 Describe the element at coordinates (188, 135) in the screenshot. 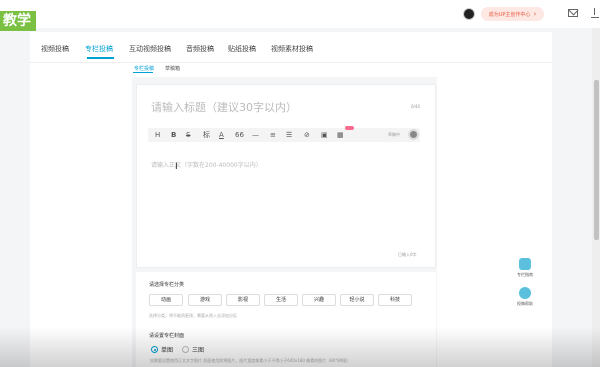

I see `strikethrough-icon: S` at that location.